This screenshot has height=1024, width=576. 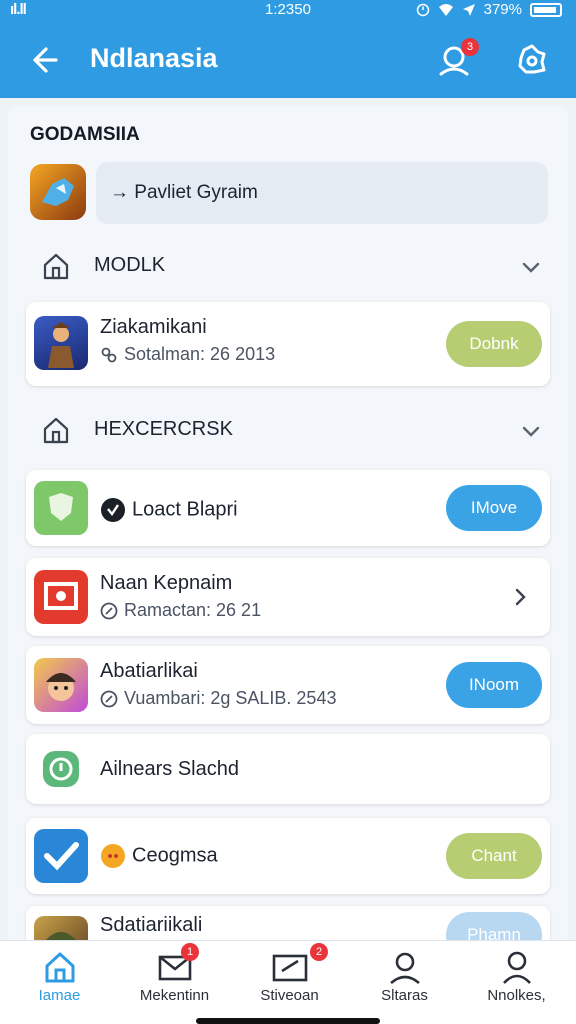 I want to click on tab-profile: Nnolkes,, so click(x=516, y=982).